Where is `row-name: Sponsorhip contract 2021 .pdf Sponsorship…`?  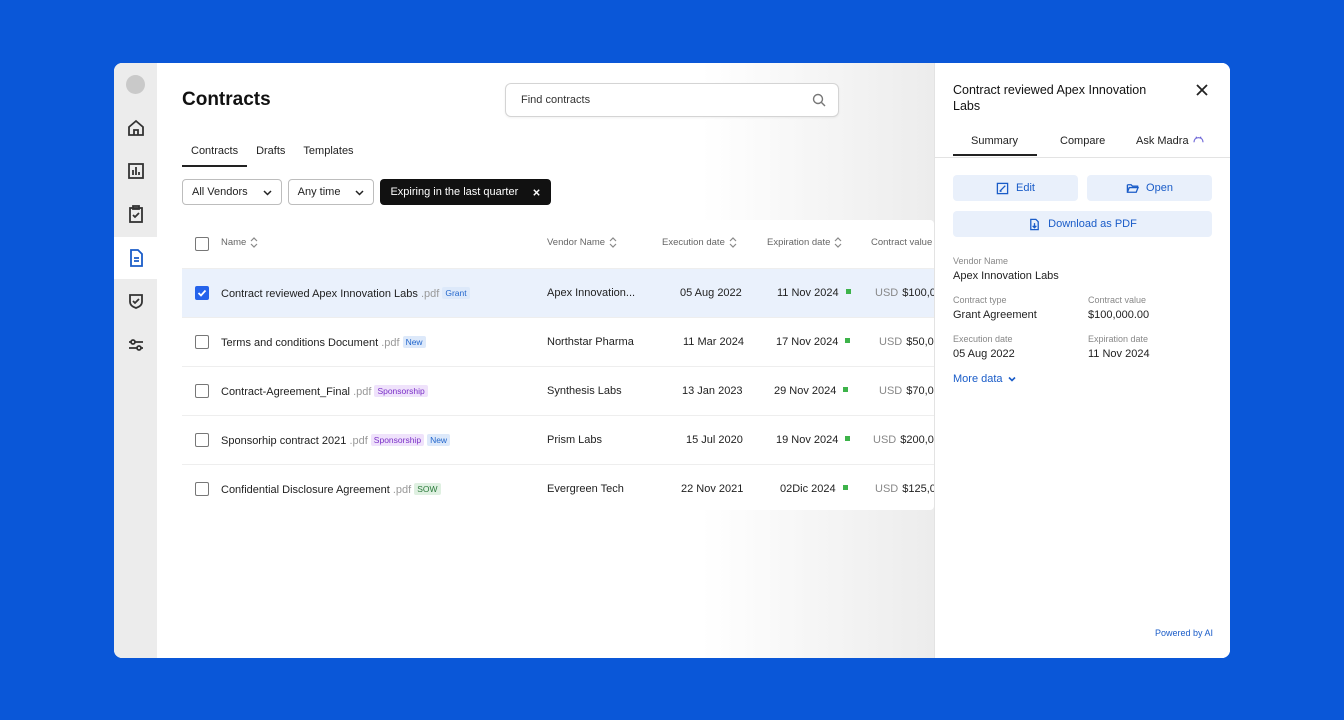 row-name: Sponsorhip contract 2021 .pdf Sponsorship… is located at coordinates (336, 440).